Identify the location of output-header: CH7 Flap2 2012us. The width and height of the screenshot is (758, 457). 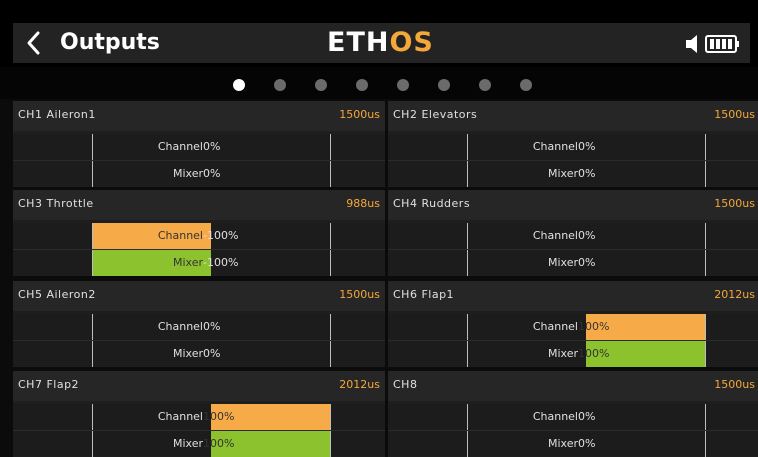
(199, 386).